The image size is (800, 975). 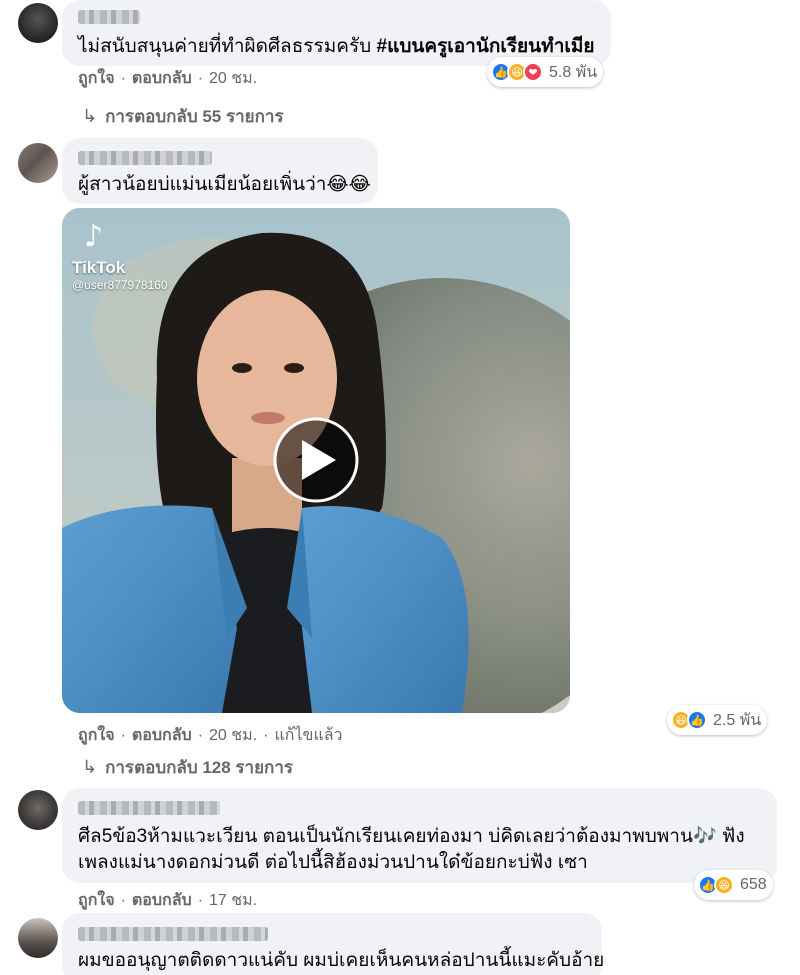 I want to click on comment-actions: ถูกใจ · ตอบกลับ · 20 ชม. · แก้ไขแล้ว, so click(x=210, y=735).